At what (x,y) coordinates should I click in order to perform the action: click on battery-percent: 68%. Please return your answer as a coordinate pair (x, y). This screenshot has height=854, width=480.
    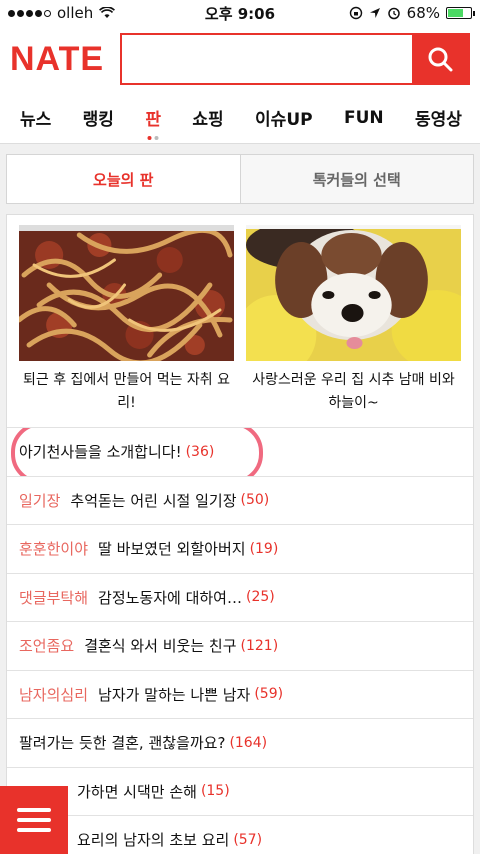
    Looking at the image, I should click on (423, 13).